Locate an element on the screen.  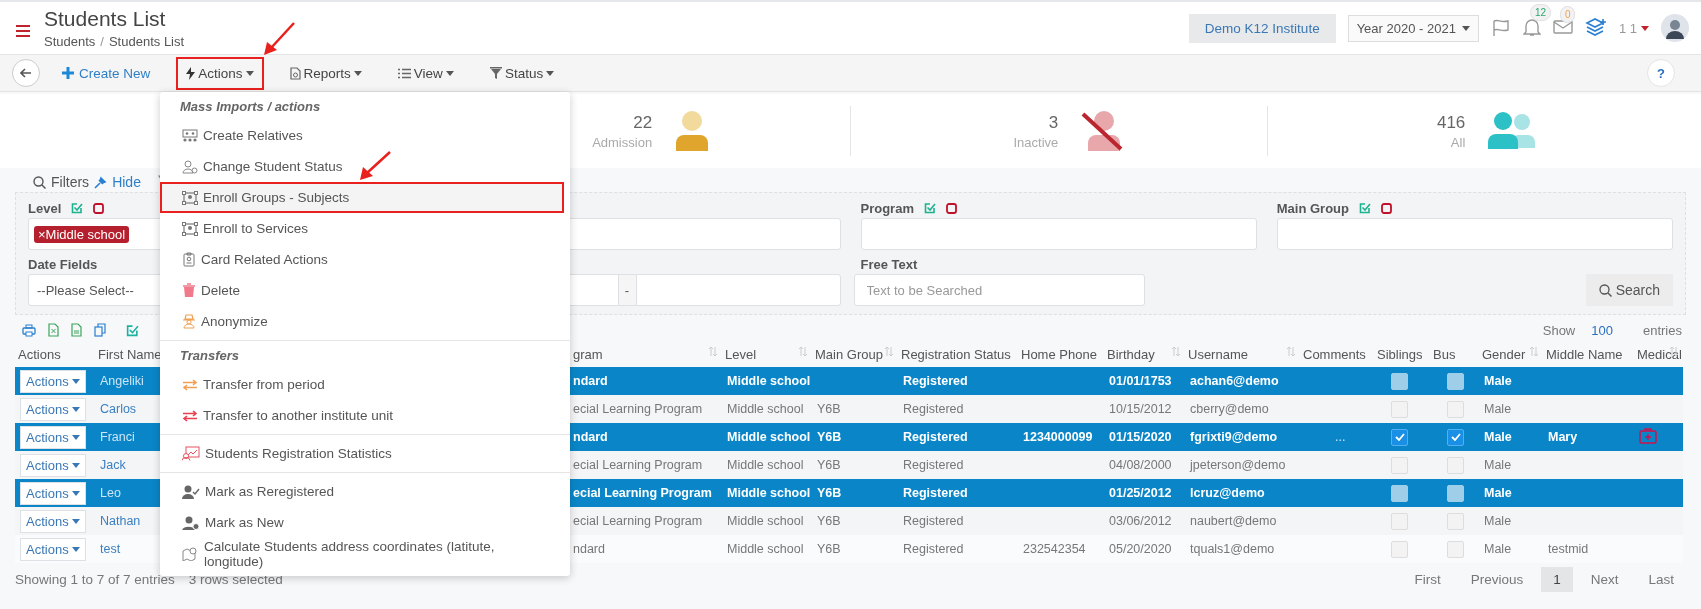
print-icon is located at coordinates (29, 330).